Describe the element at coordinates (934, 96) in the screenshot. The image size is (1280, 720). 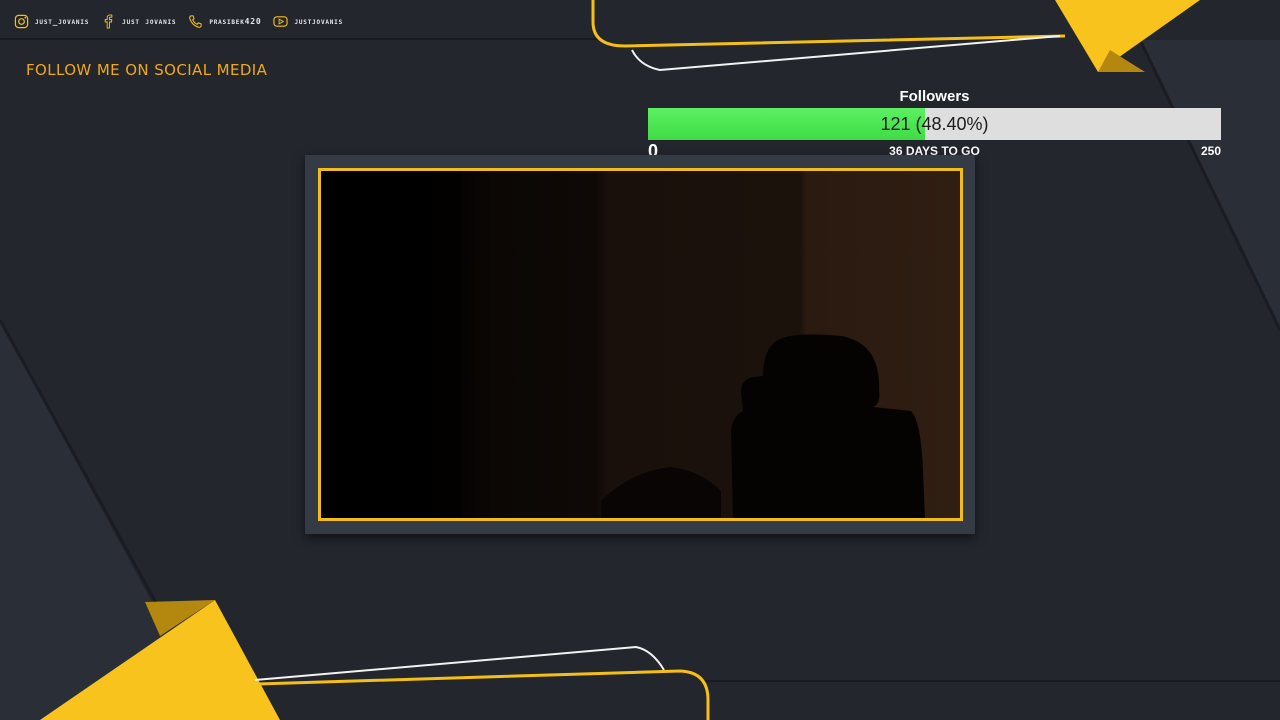
I see `followers-goal-title: Followers` at that location.